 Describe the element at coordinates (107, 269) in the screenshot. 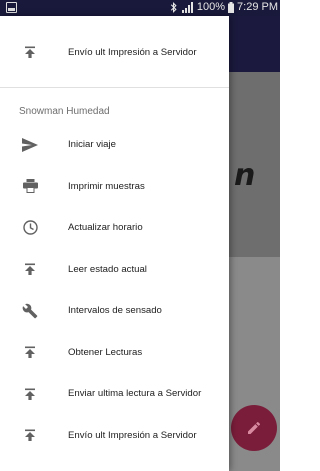

I see `menu-item-label: Leer estado actual` at that location.